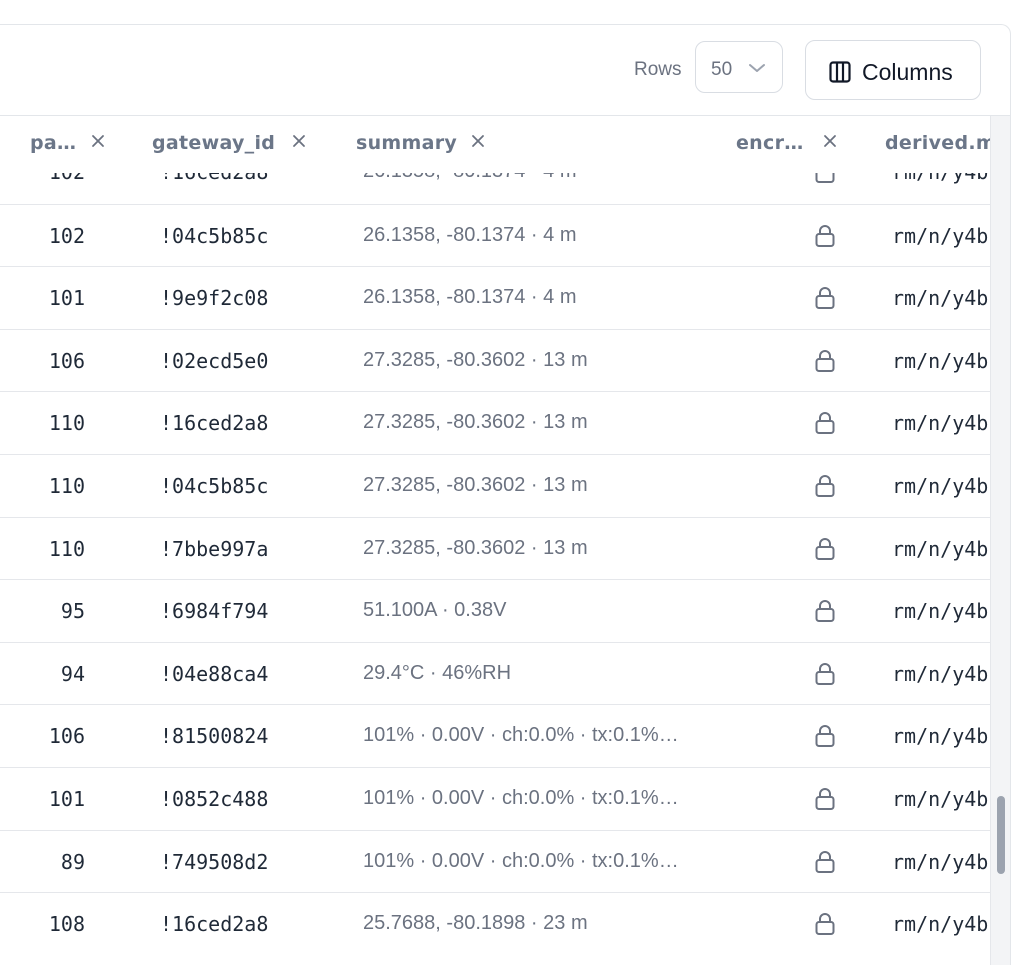  What do you see at coordinates (213, 143) in the screenshot?
I see `column-header-gateway-id: gateway_id` at bounding box center [213, 143].